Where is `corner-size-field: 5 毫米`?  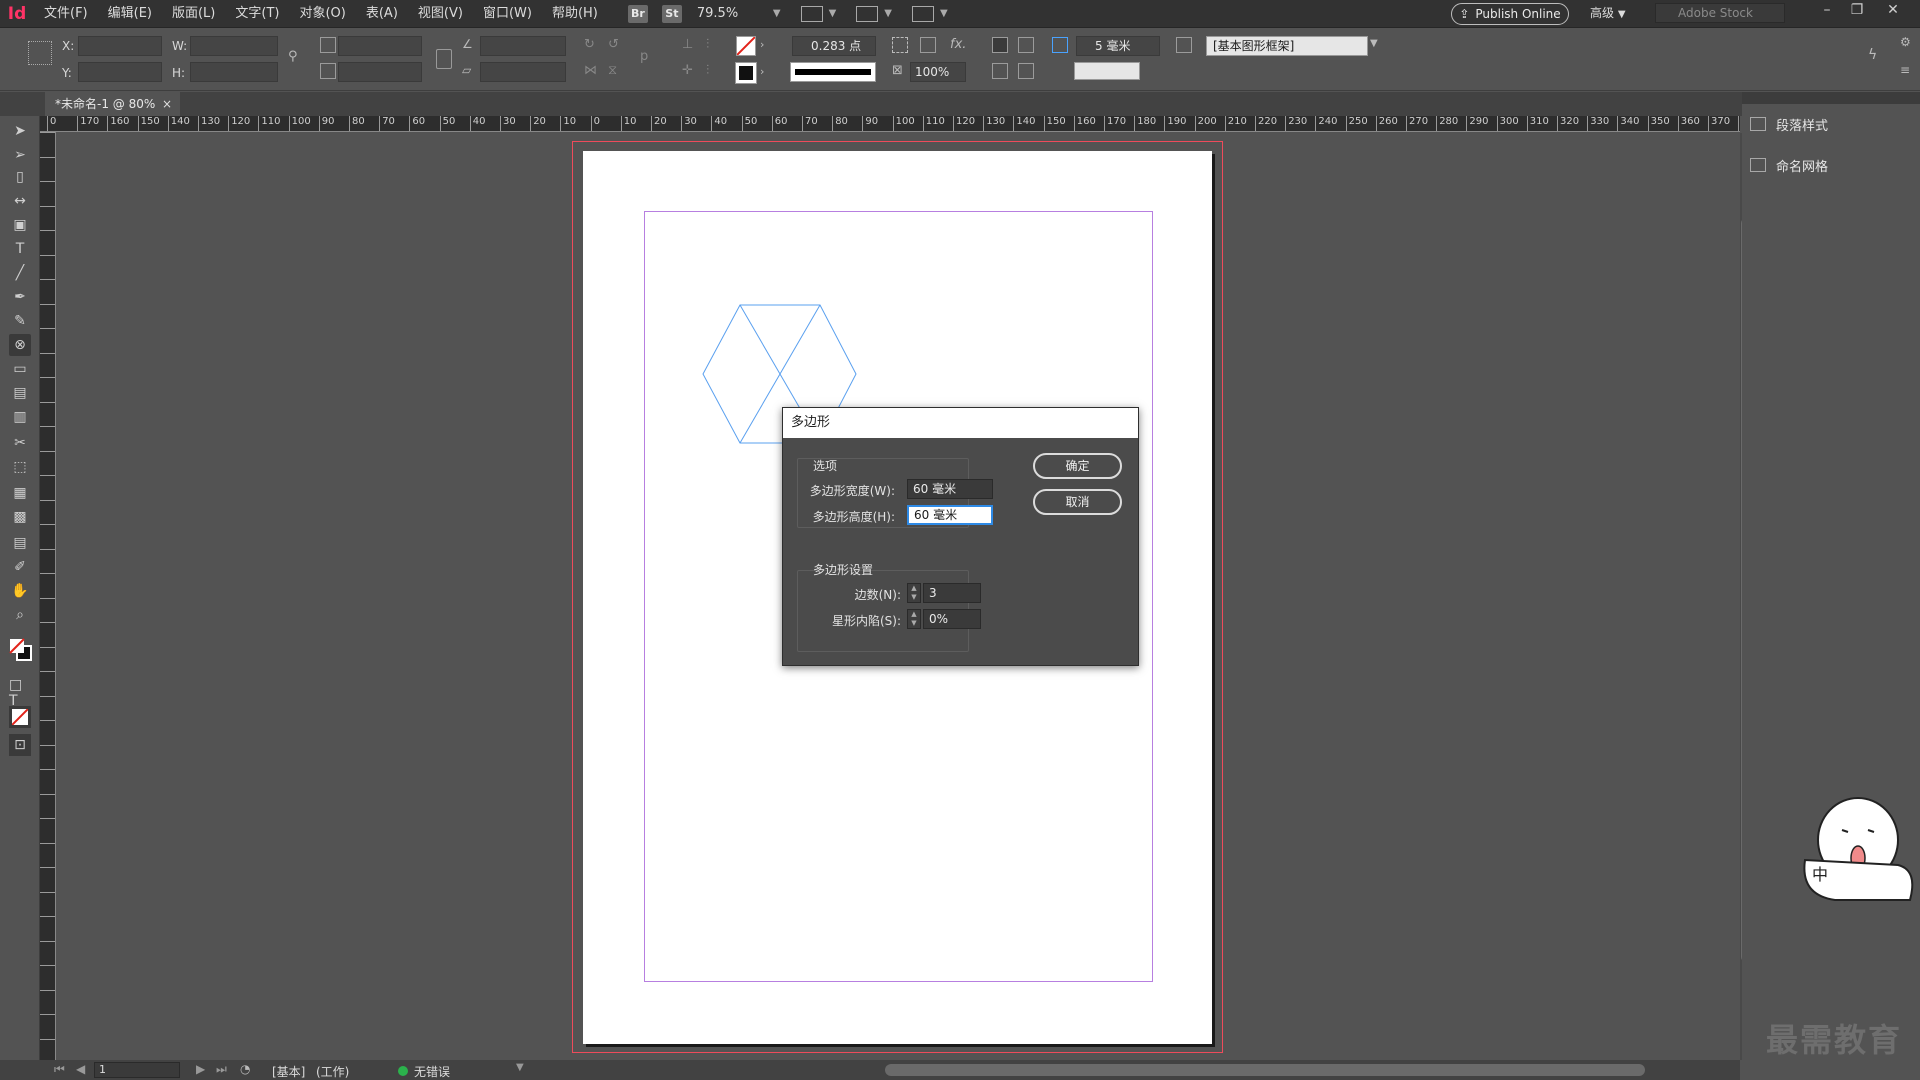
corner-size-field: 5 毫米 is located at coordinates (1118, 46).